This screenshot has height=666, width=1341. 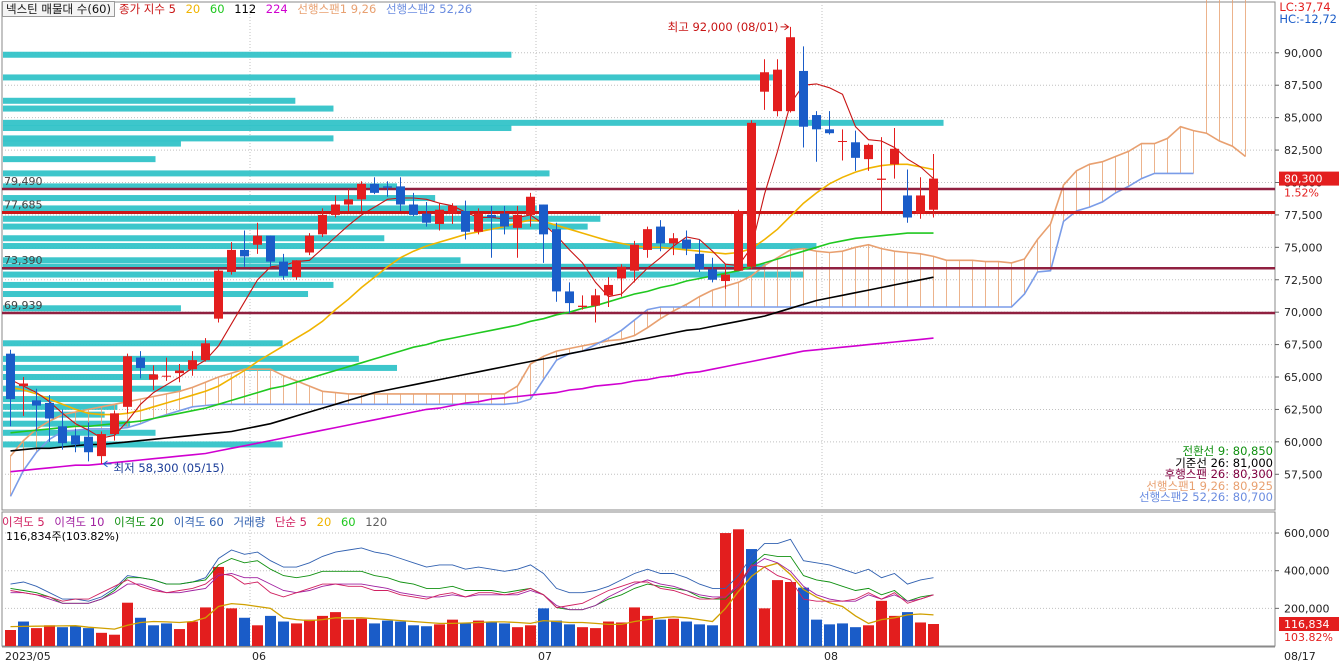 I want to click on volume-ma-60-label: 60, so click(x=348, y=522).